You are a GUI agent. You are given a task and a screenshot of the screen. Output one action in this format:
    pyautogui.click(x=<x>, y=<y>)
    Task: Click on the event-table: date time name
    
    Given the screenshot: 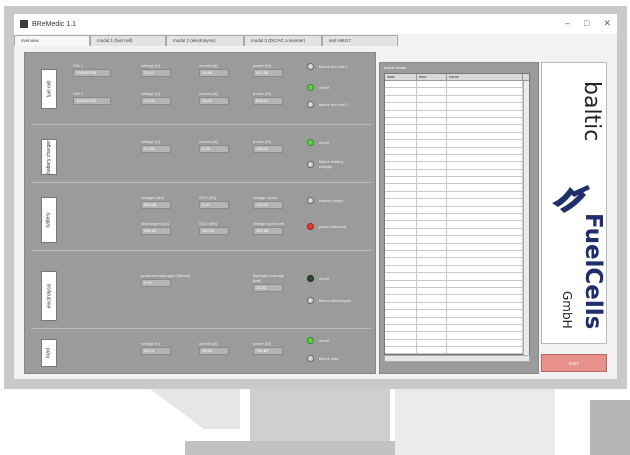 What is the action you would take?
    pyautogui.click(x=457, y=214)
    